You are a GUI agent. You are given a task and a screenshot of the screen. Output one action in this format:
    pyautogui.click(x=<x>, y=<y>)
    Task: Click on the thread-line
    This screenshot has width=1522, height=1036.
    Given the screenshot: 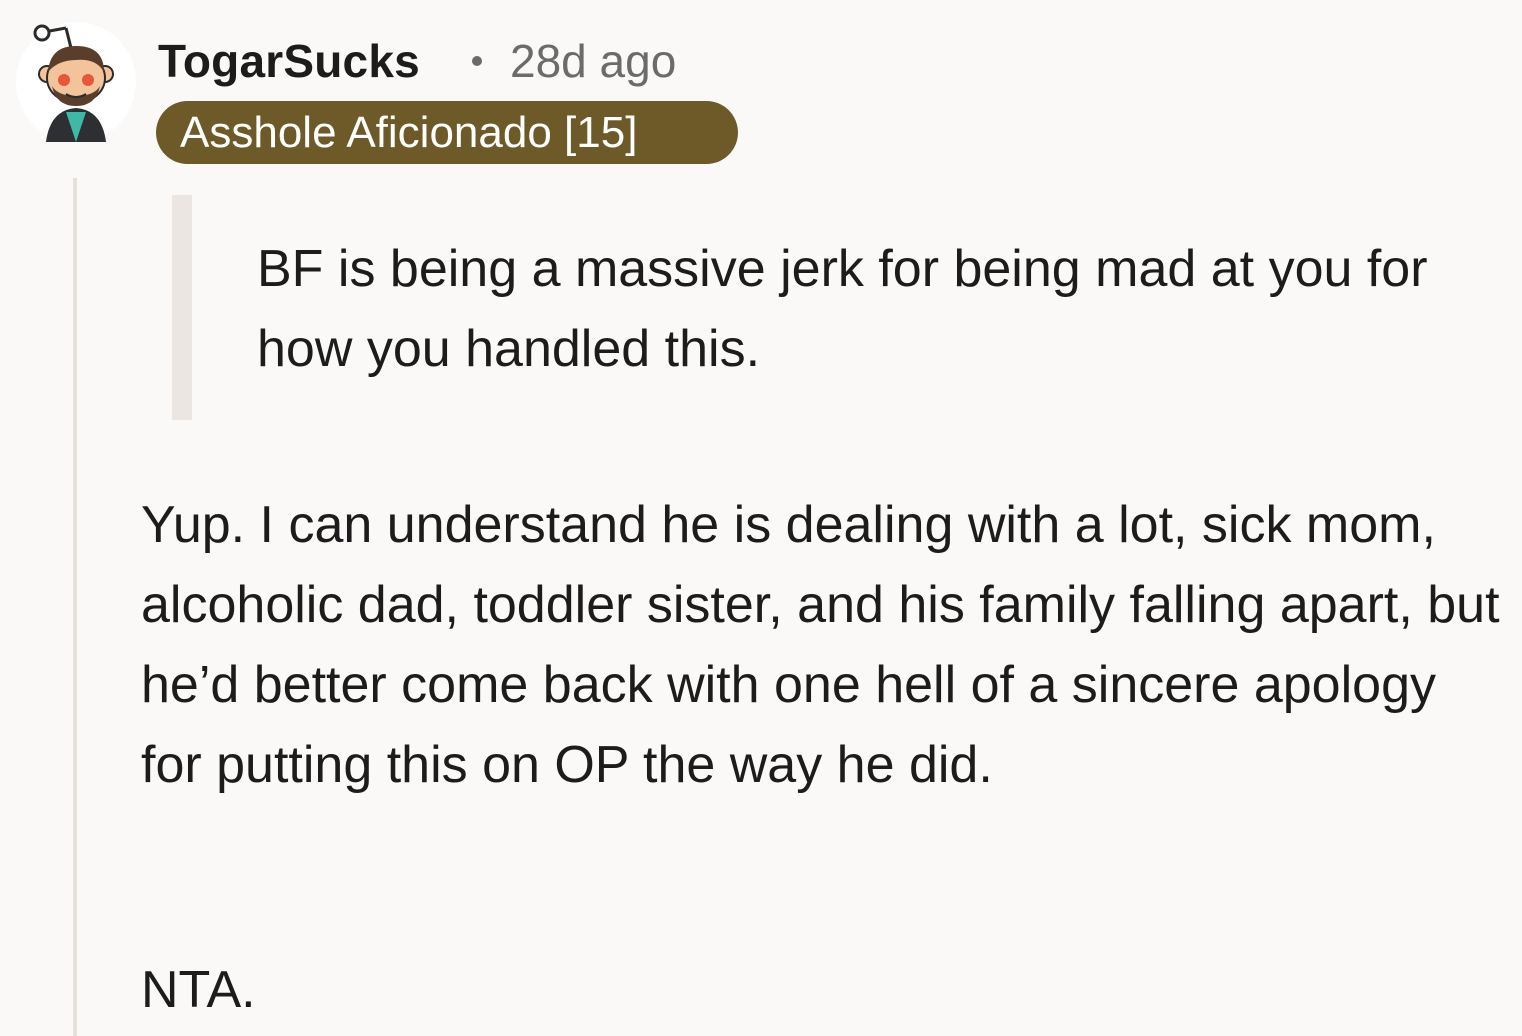 What is the action you would take?
    pyautogui.click(x=75, y=607)
    